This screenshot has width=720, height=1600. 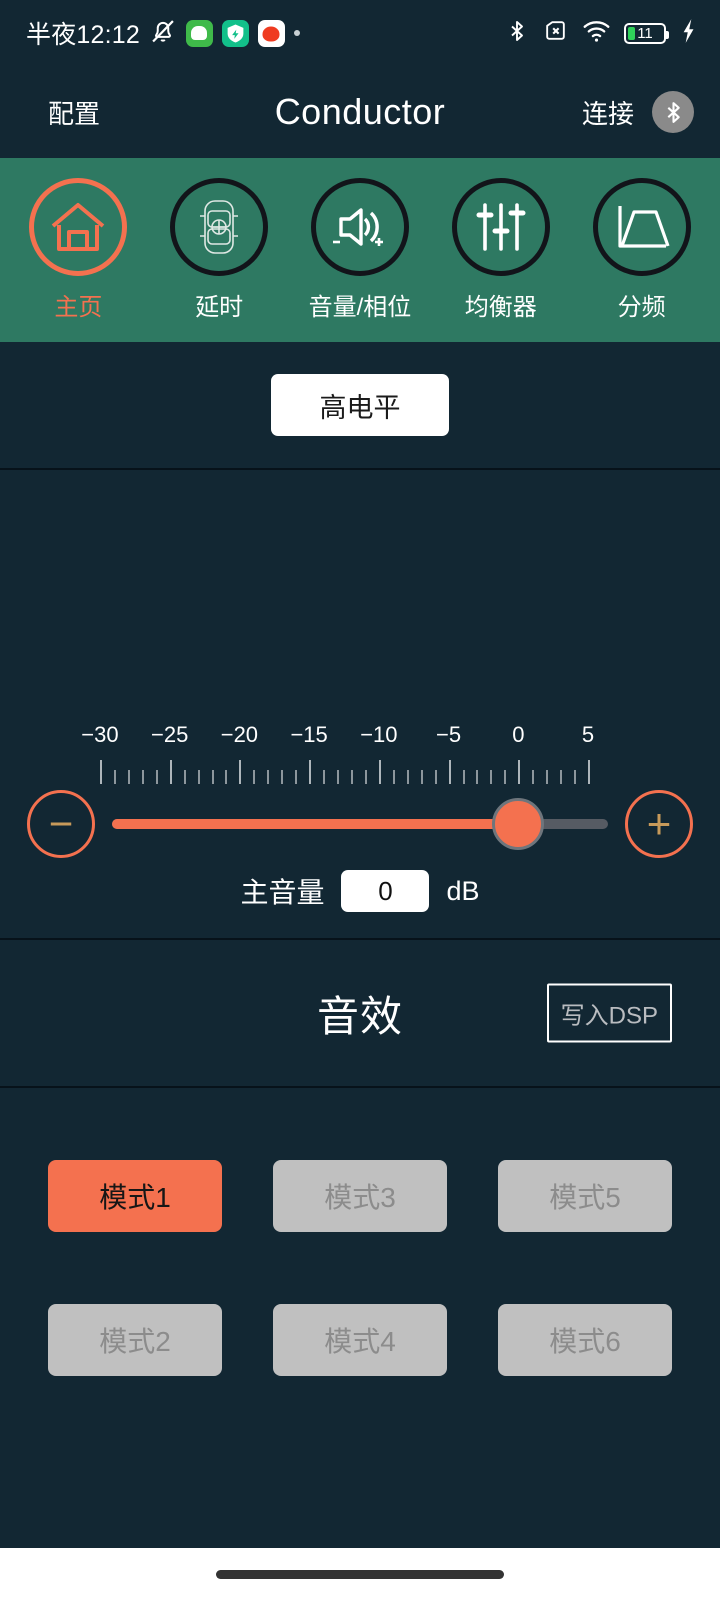 What do you see at coordinates (463, 890) in the screenshot?
I see `volume-unit: dB` at bounding box center [463, 890].